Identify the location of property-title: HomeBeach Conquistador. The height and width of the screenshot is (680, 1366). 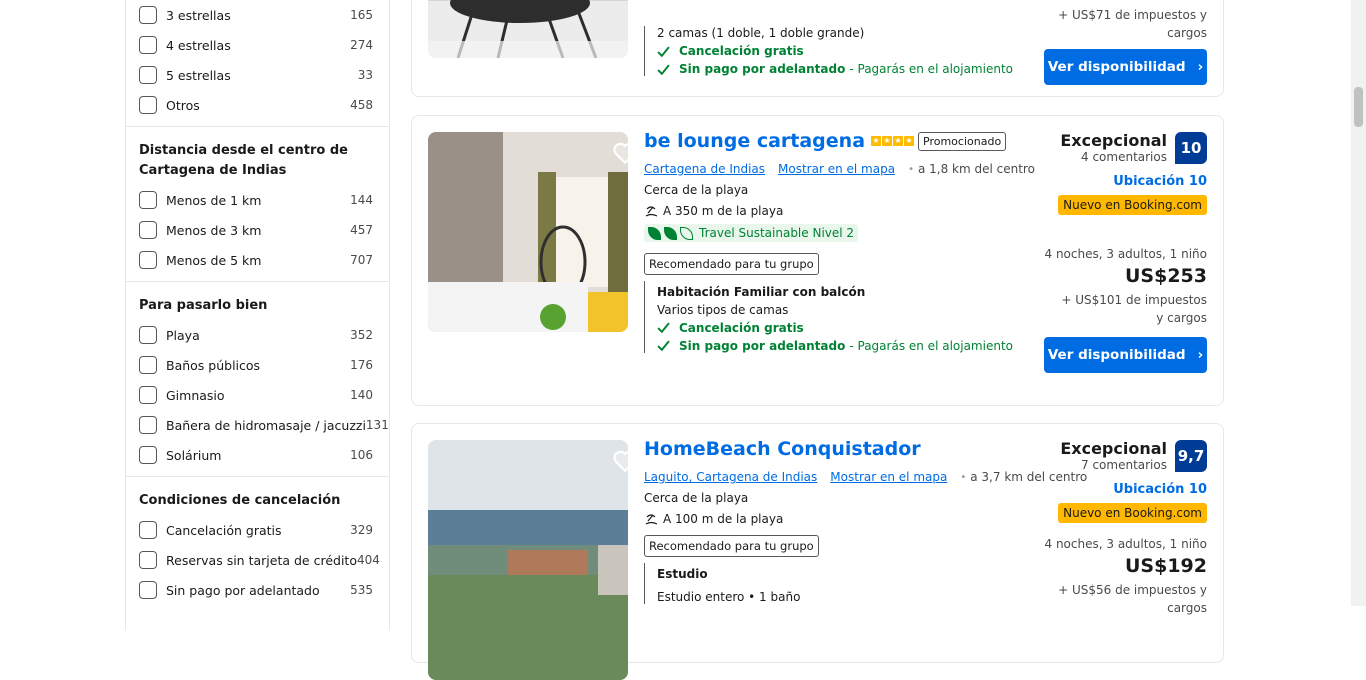
(782, 449).